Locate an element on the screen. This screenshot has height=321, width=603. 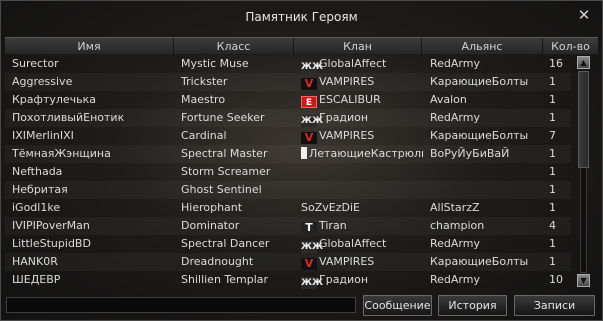
cell-class-text: Ghost Sentinel is located at coordinates (221, 189).